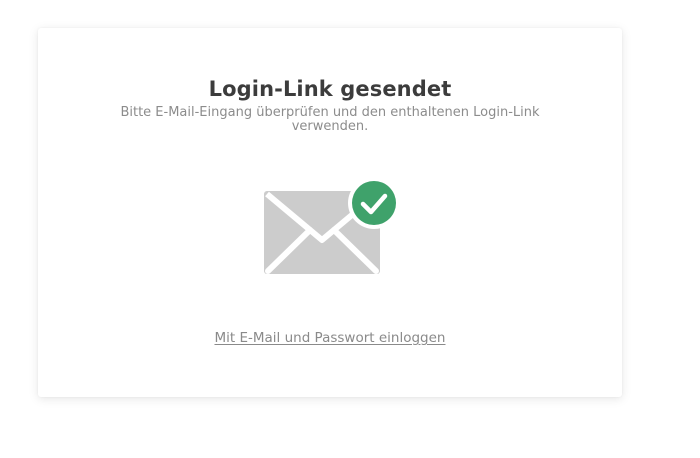 This screenshot has height=458, width=700. I want to click on password-login-link-row: Mit E-Mail und Passwort einloggen, so click(330, 338).